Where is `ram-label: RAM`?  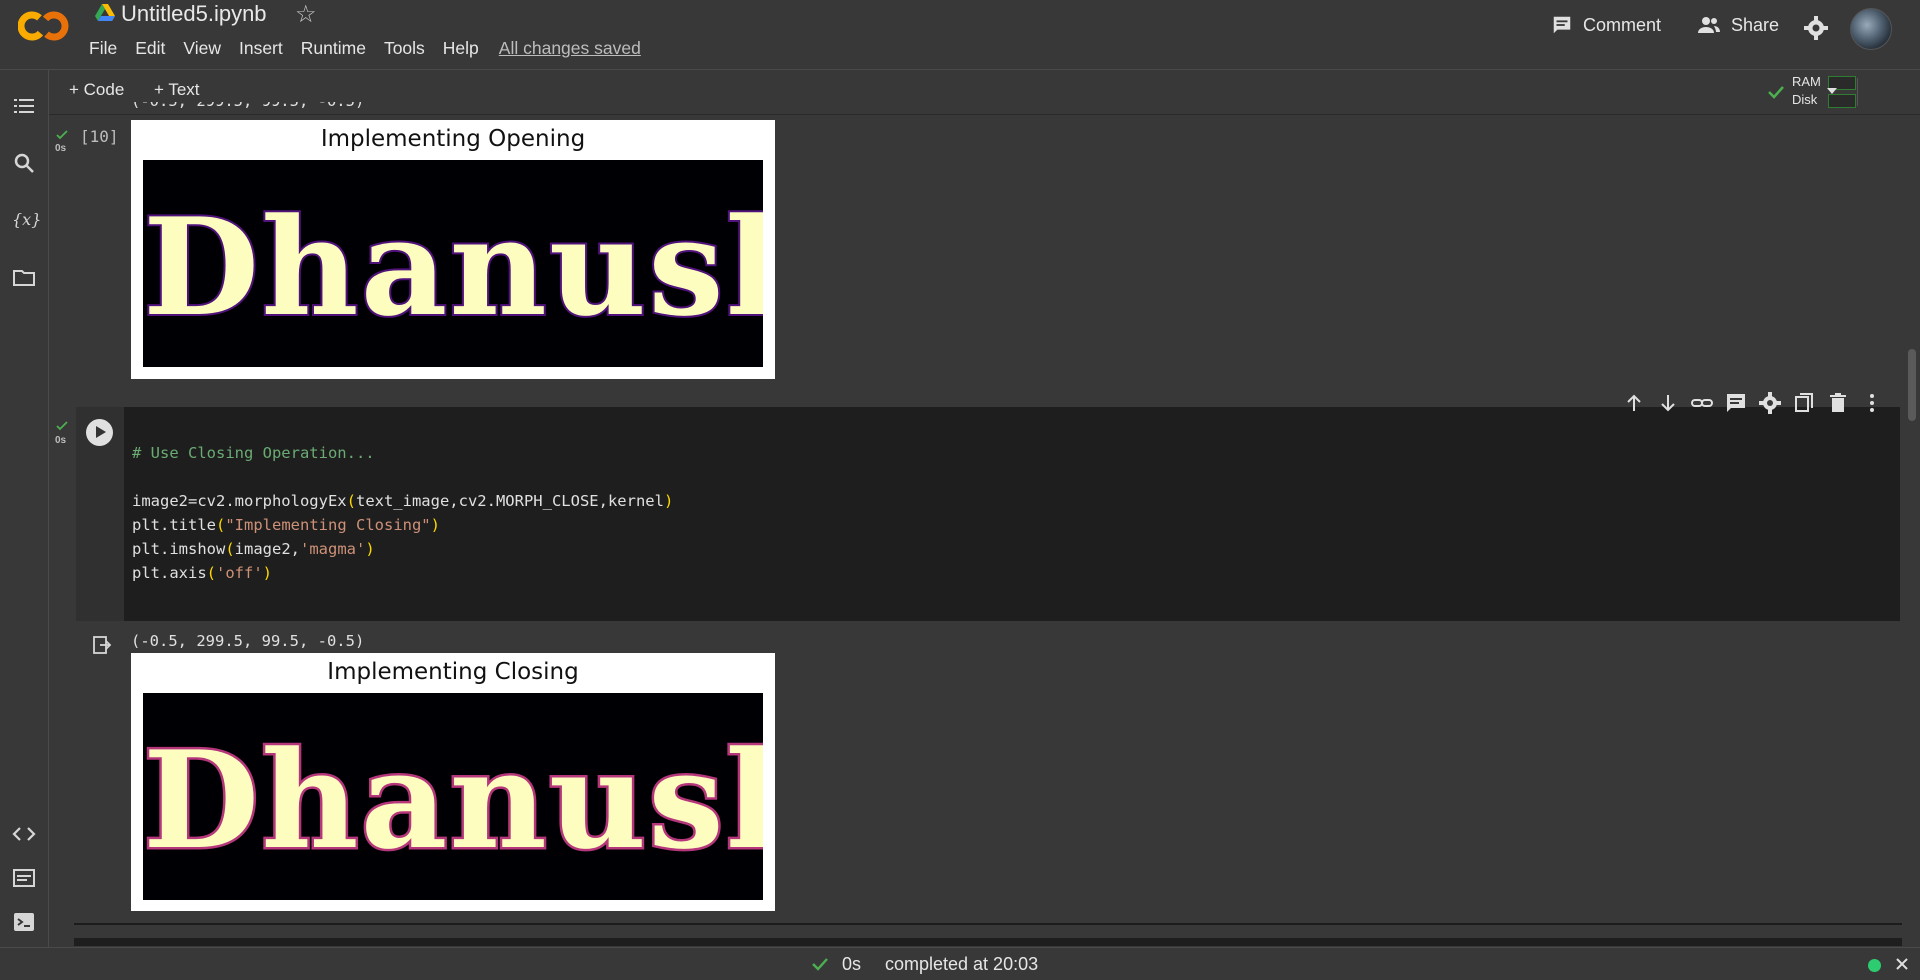
ram-label: RAM is located at coordinates (1806, 81).